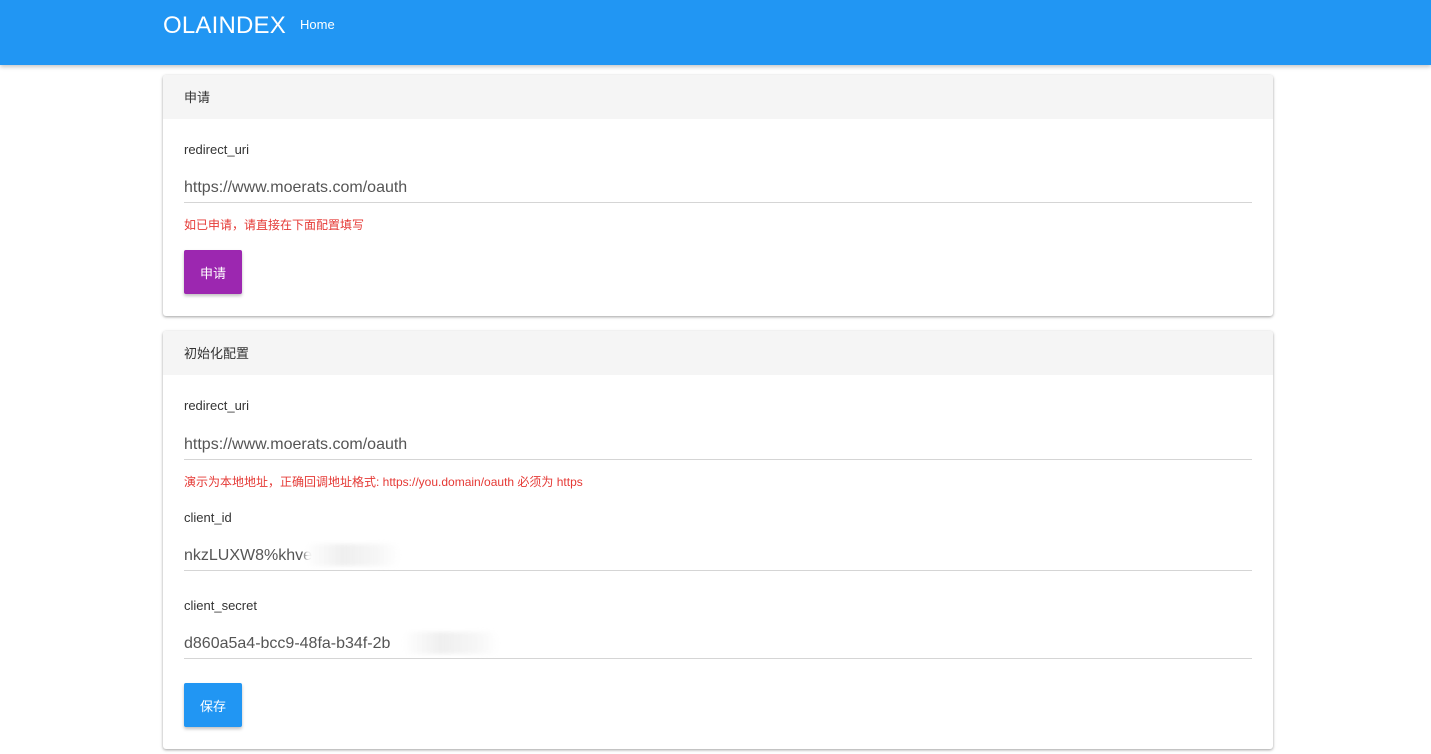 The width and height of the screenshot is (1431, 754). I want to click on client-secret-input, so click(718, 644).